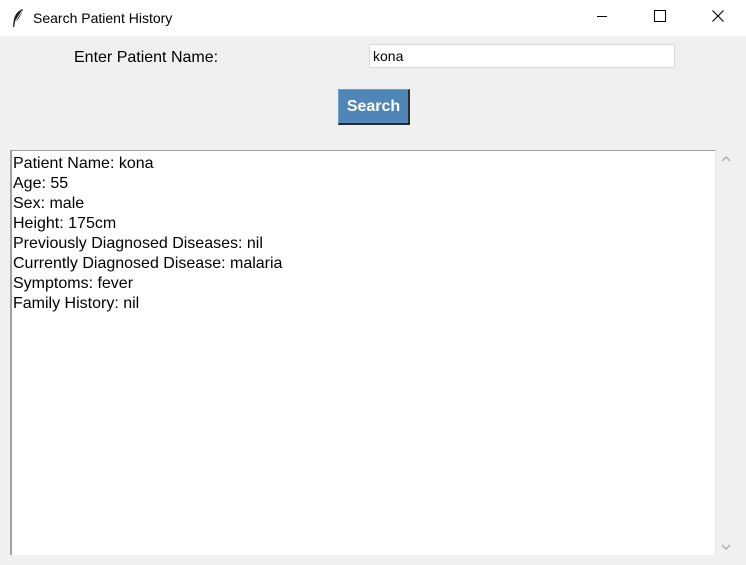 The width and height of the screenshot is (746, 565). Describe the element at coordinates (41, 183) in the screenshot. I see `result-line: Age: 55` at that location.